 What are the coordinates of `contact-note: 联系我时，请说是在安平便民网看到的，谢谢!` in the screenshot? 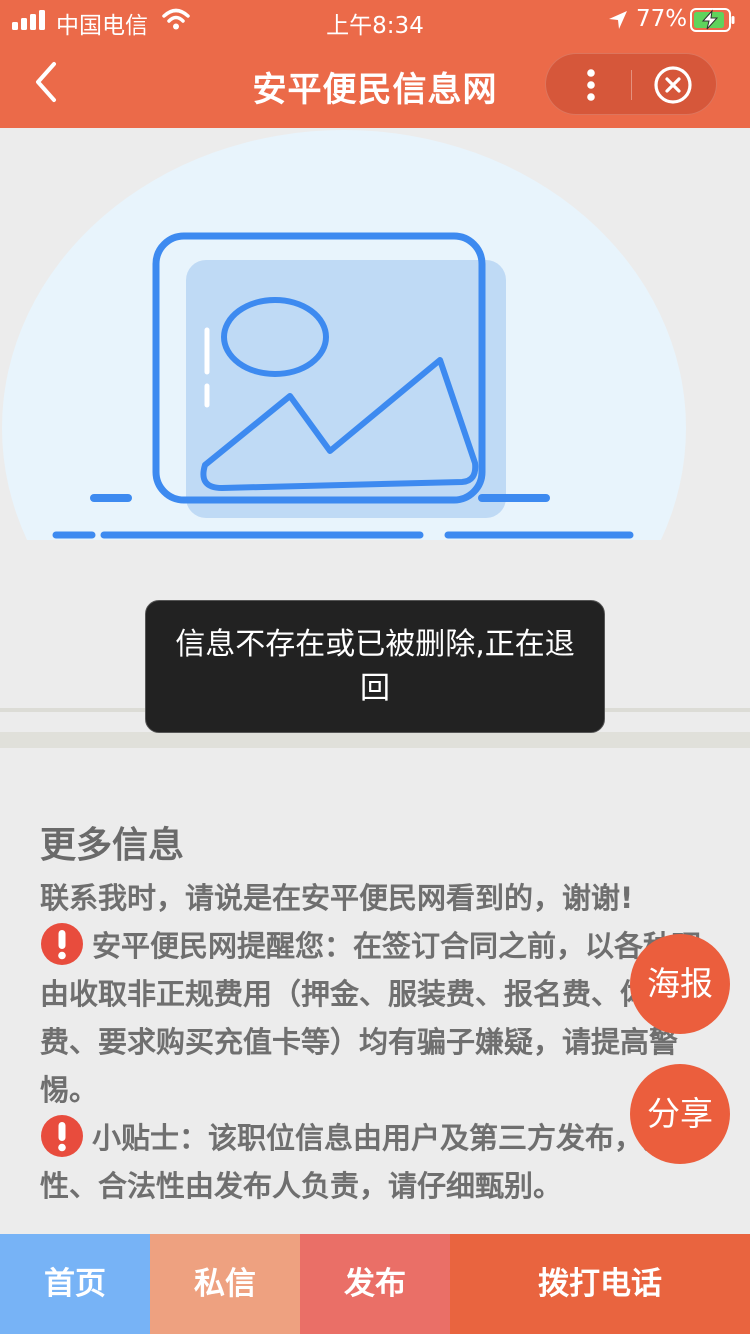 It's located at (337, 898).